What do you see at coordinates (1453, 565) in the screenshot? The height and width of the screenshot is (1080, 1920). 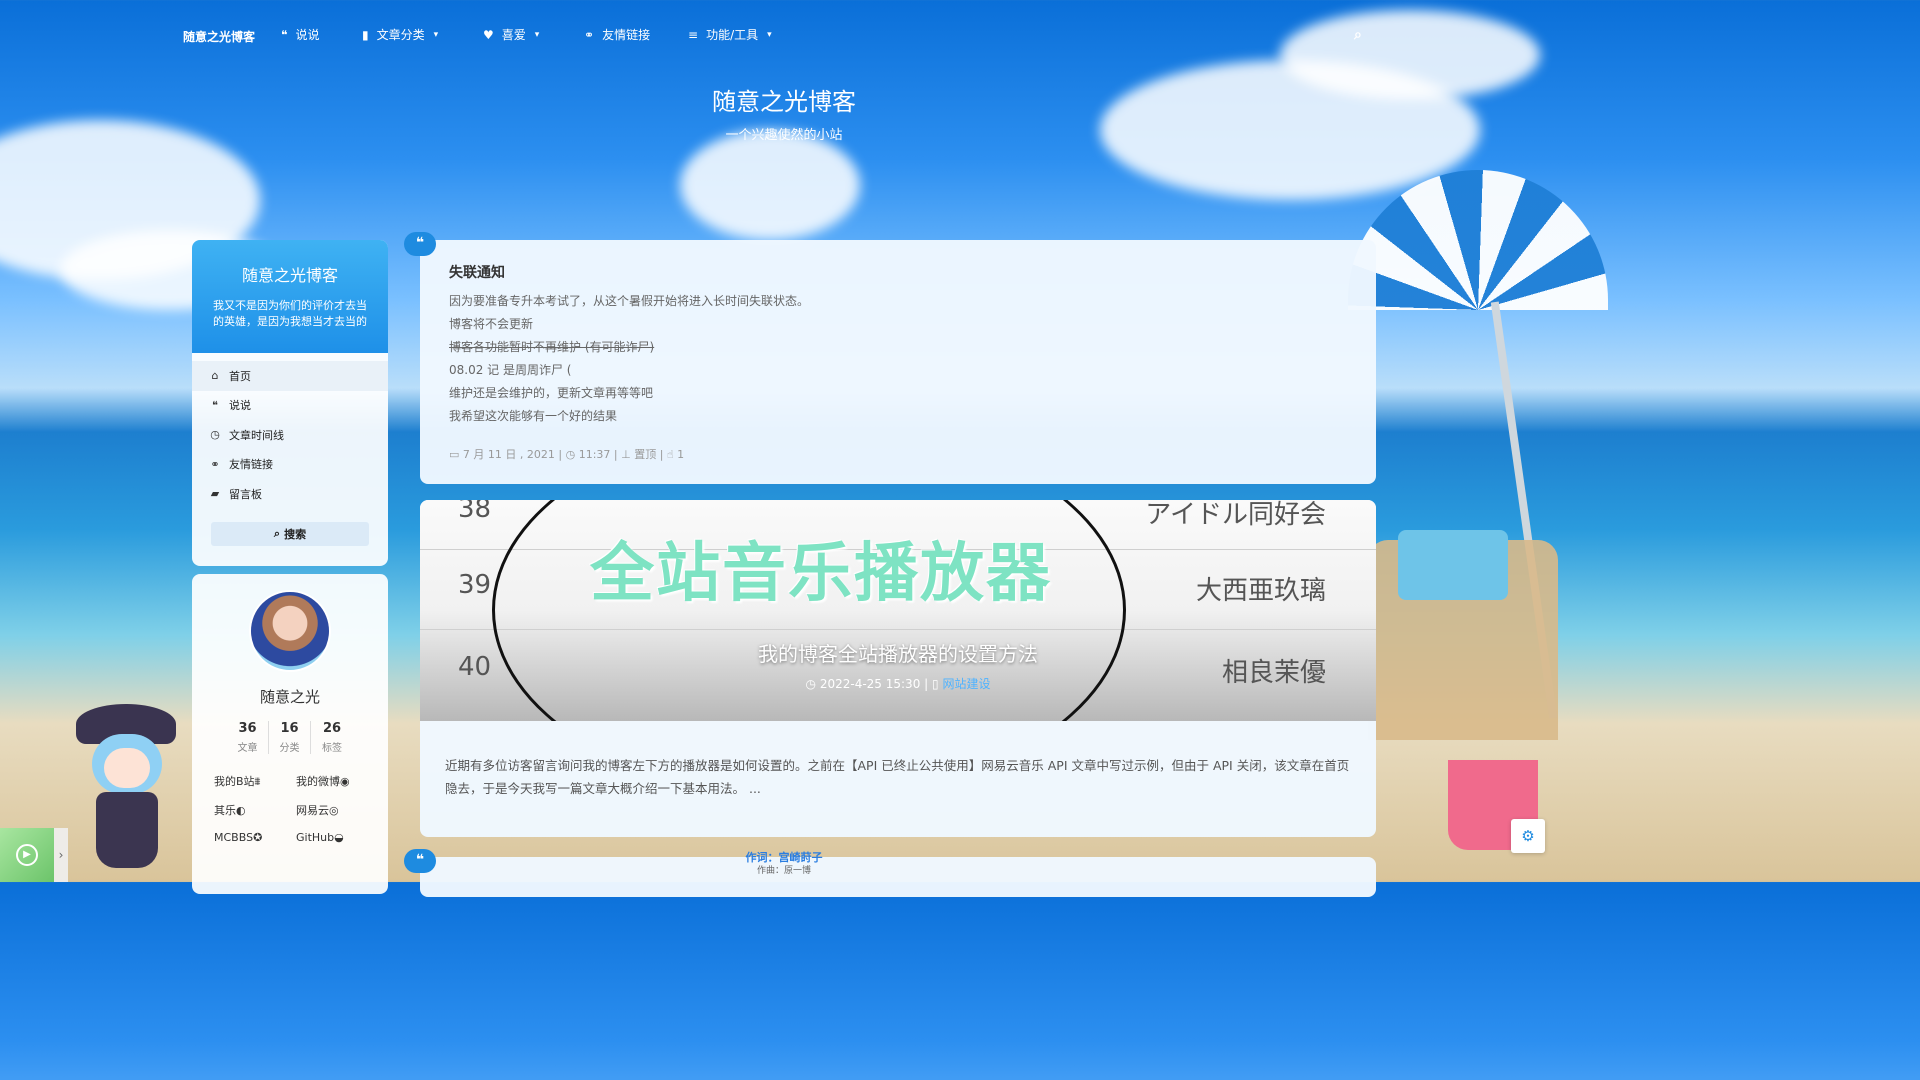 I see `cooler-box` at bounding box center [1453, 565].